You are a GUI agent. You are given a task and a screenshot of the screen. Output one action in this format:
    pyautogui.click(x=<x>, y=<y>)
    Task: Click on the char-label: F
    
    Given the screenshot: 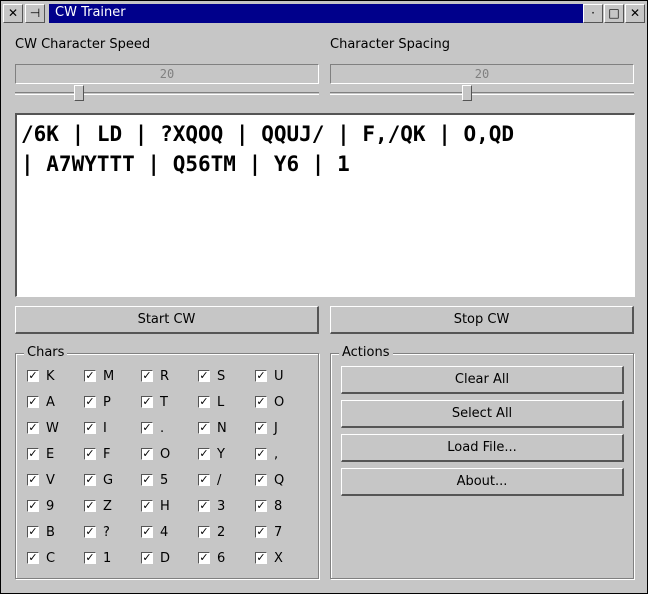 What is the action you would take?
    pyautogui.click(x=107, y=454)
    